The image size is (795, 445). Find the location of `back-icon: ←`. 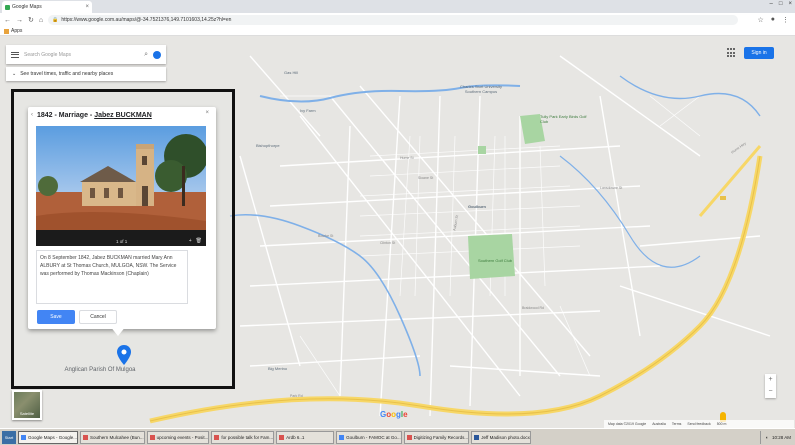

back-icon: ← is located at coordinates (7, 20).